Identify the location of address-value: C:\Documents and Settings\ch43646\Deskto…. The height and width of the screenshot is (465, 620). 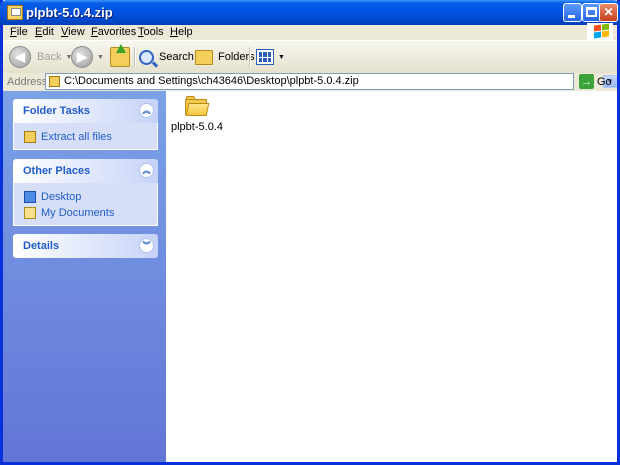
(211, 81).